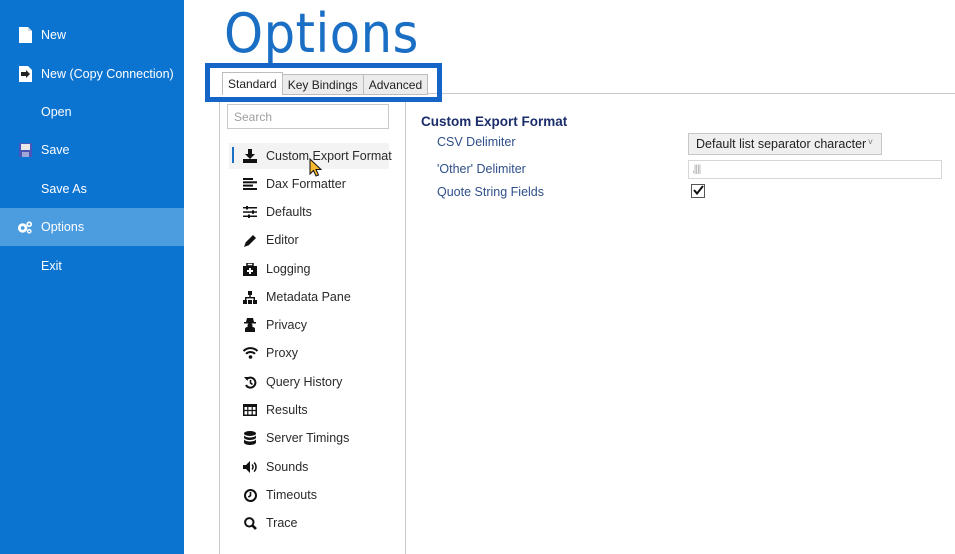  I want to click on checkmark-icon, so click(698, 191).